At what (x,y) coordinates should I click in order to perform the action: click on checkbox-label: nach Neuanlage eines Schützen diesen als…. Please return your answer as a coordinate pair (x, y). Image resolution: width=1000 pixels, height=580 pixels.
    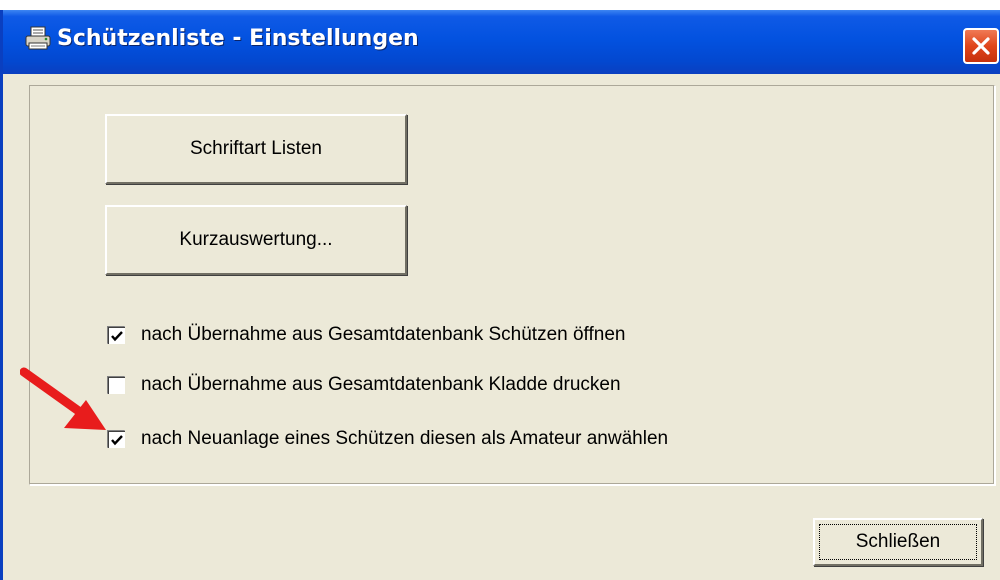
    Looking at the image, I should click on (405, 438).